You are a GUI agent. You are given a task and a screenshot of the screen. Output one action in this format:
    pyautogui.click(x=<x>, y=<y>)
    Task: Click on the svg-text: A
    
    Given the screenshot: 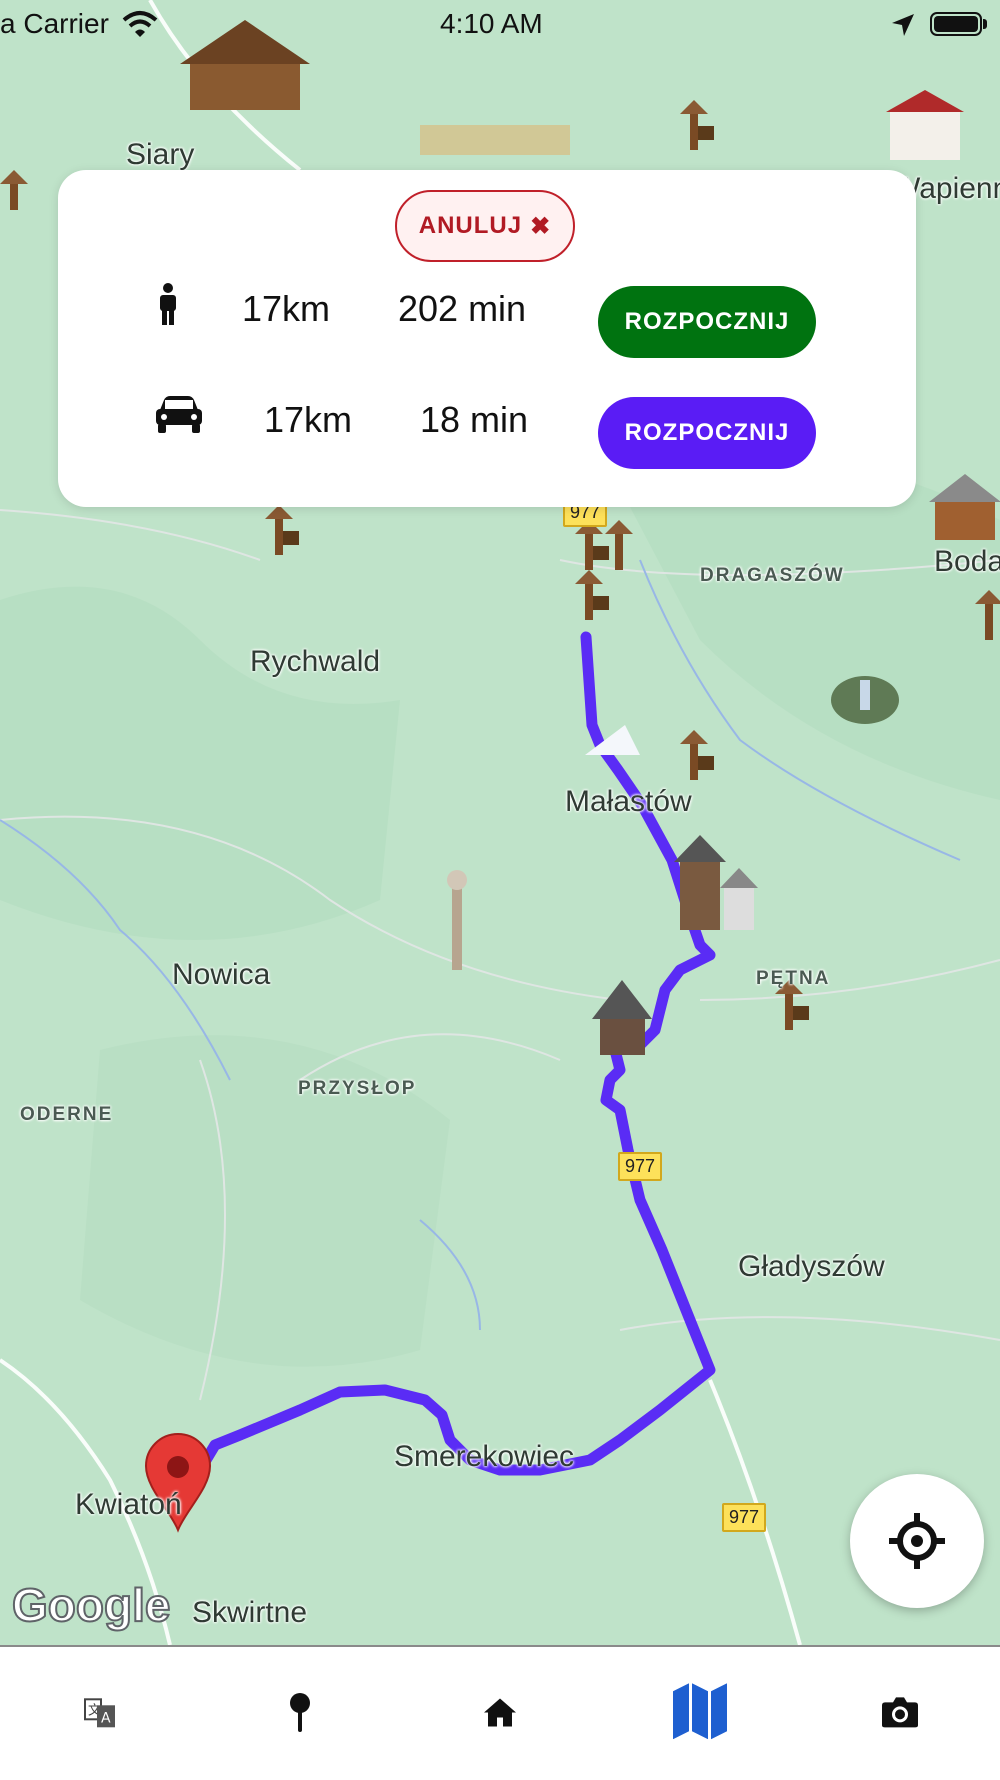 What is the action you would take?
    pyautogui.click(x=106, y=1718)
    